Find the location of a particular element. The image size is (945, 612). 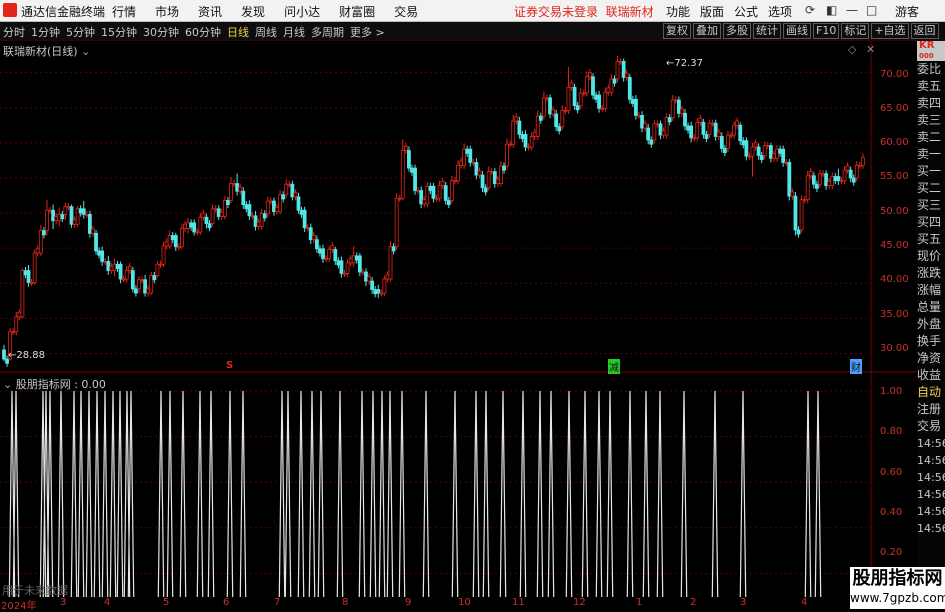

quote-code-bottom: 000 is located at coordinates (926, 56).